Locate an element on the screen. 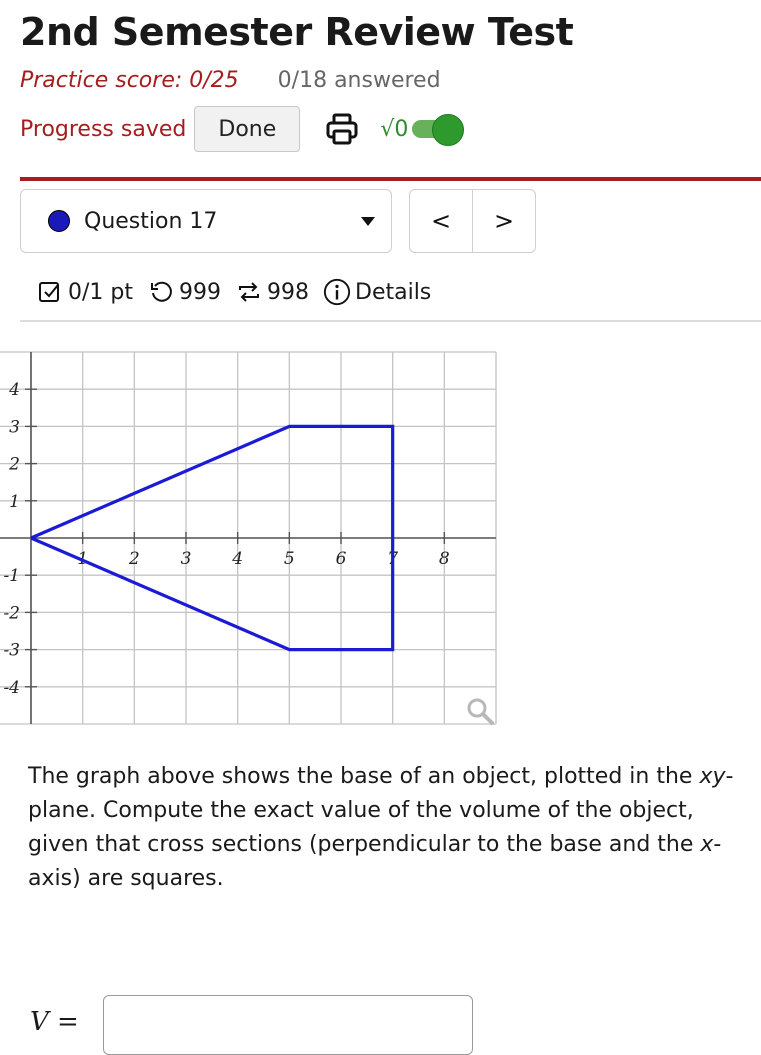 The image size is (761, 1055). details-link: Details is located at coordinates (393, 292).